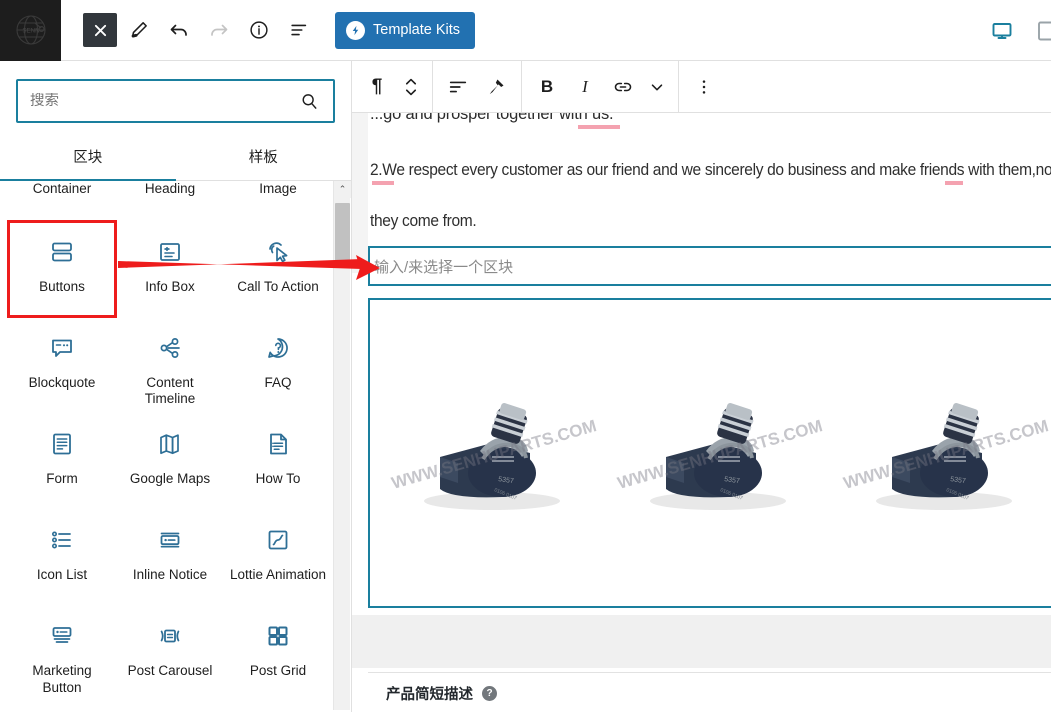 The width and height of the screenshot is (1051, 712). I want to click on edit-mode-button, so click(139, 30).